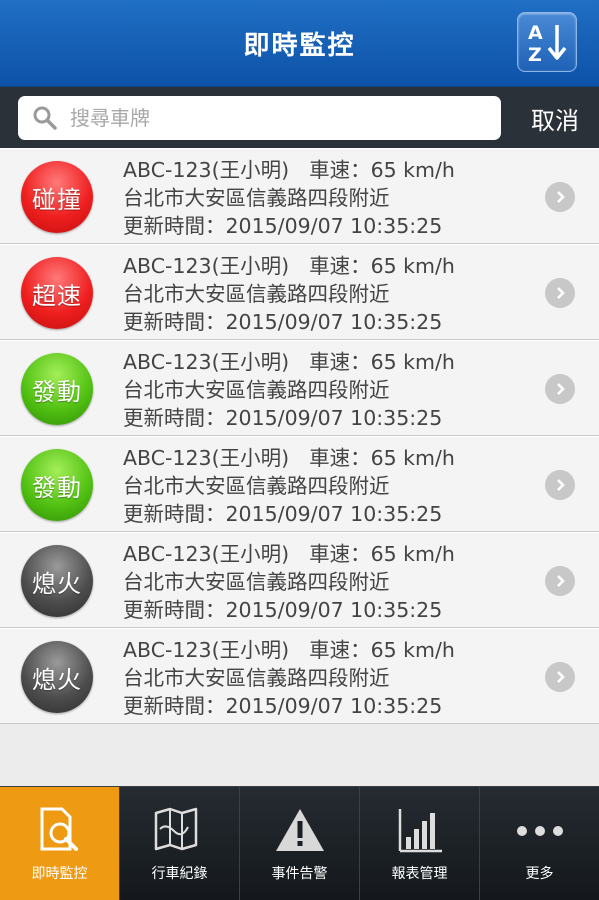 The width and height of the screenshot is (599, 900). I want to click on bar-chart-icon, so click(420, 830).